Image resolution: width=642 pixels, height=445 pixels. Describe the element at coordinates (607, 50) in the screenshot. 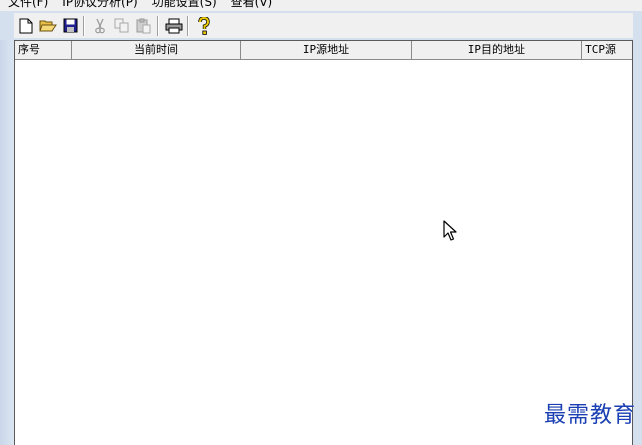

I see `column-header-tcp-source: TCP源` at that location.